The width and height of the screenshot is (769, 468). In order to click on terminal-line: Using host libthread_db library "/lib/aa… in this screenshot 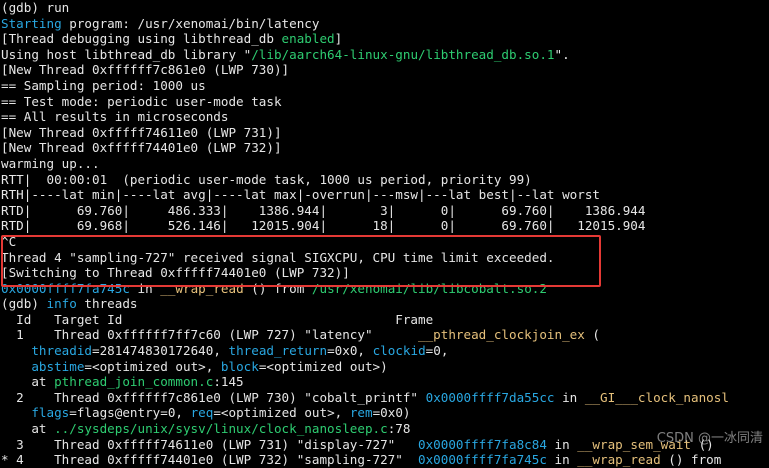, I will do `click(384, 55)`.